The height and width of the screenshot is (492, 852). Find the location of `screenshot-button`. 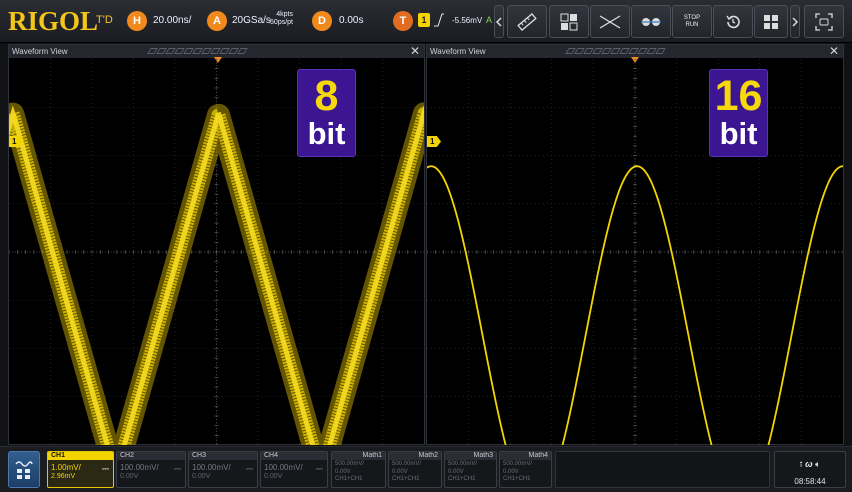

screenshot-button is located at coordinates (824, 21).